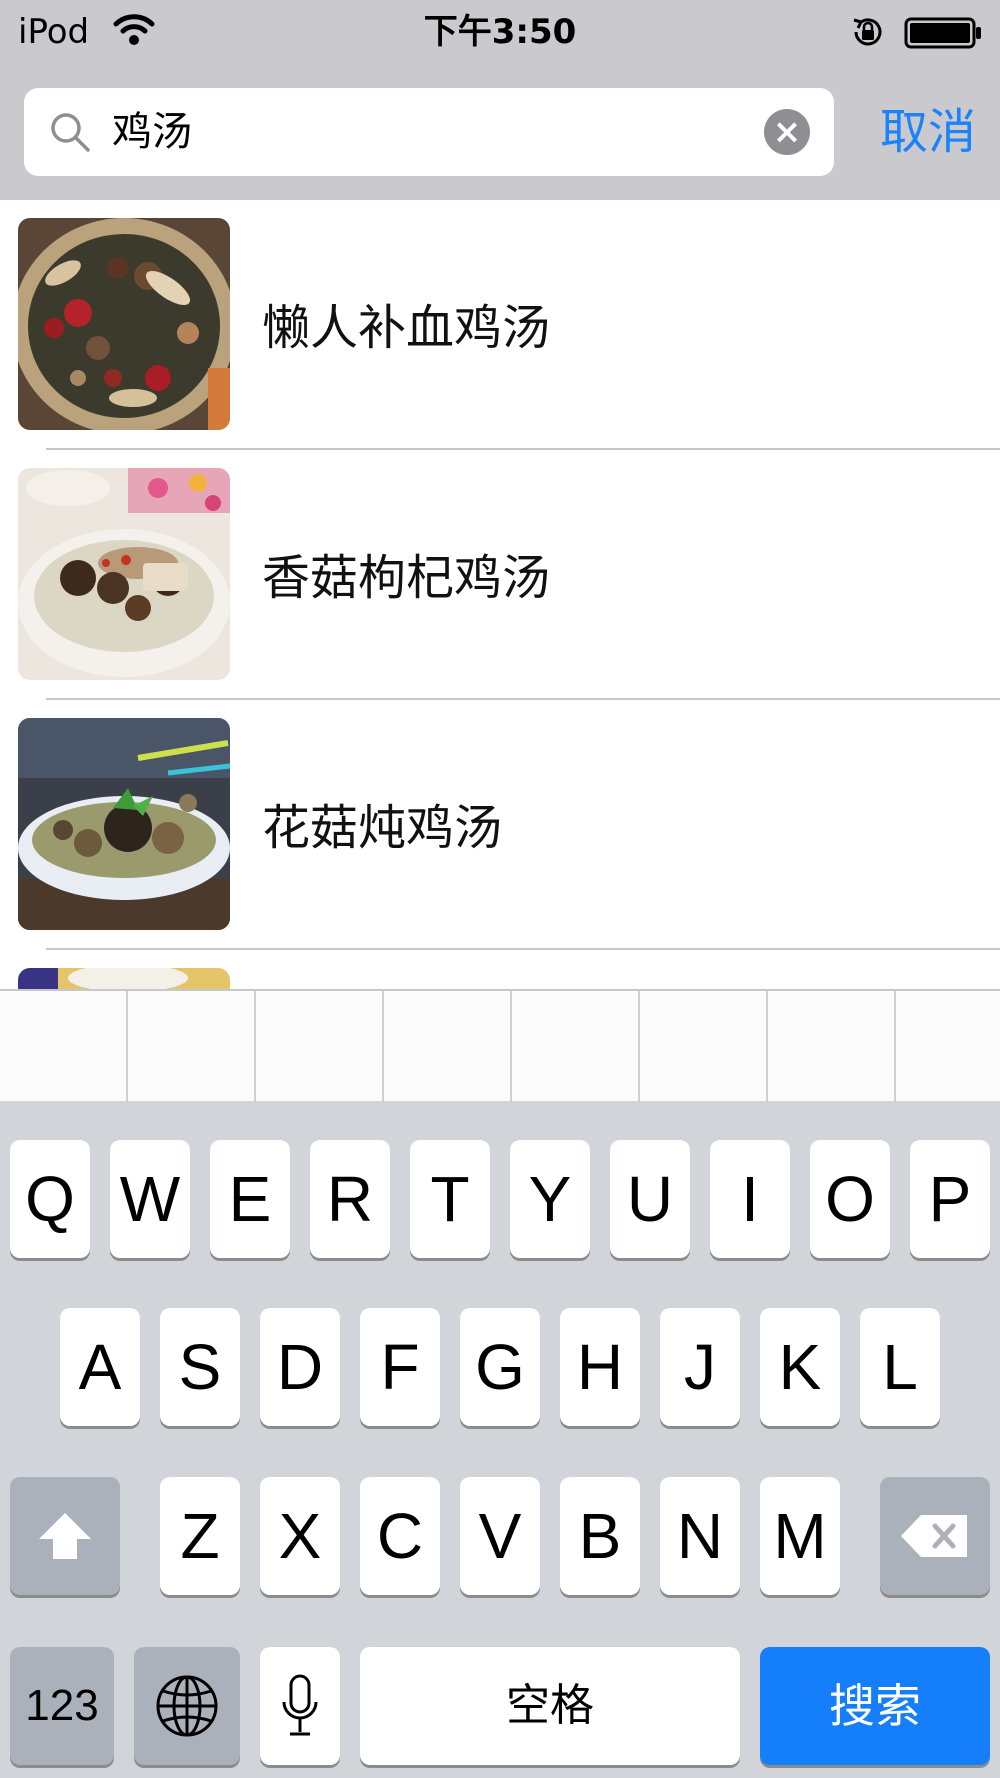  Describe the element at coordinates (400, 1367) in the screenshot. I see `key-f: F` at that location.